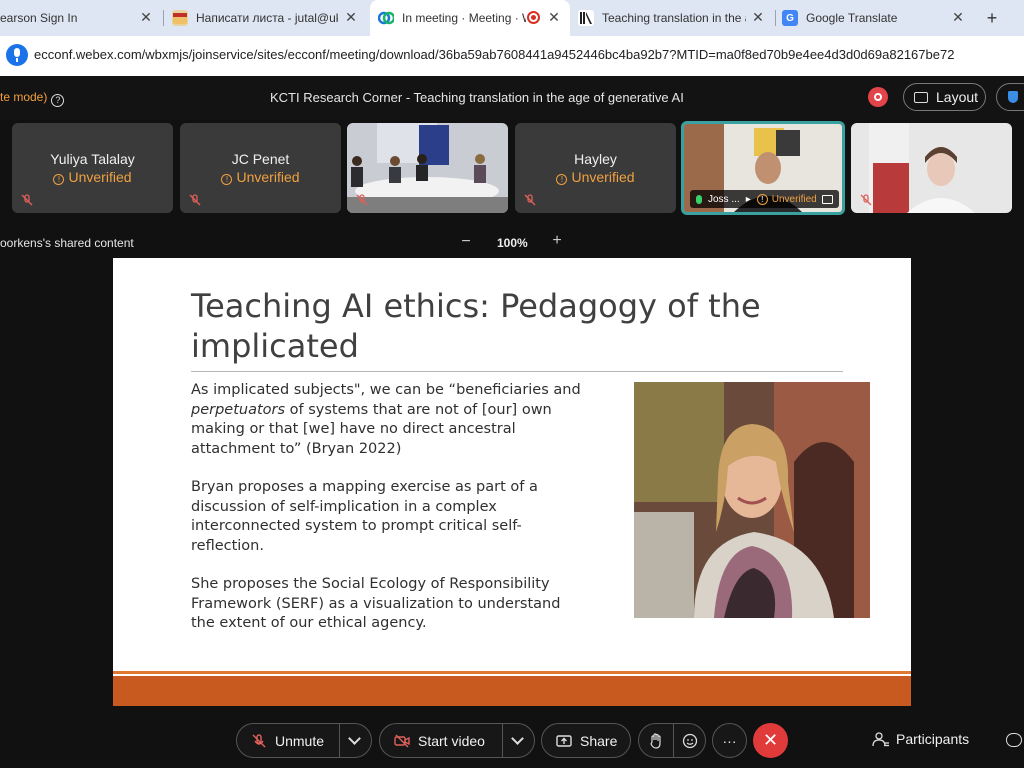  What do you see at coordinates (260, 159) in the screenshot?
I see `participant-name: JC Penet` at bounding box center [260, 159].